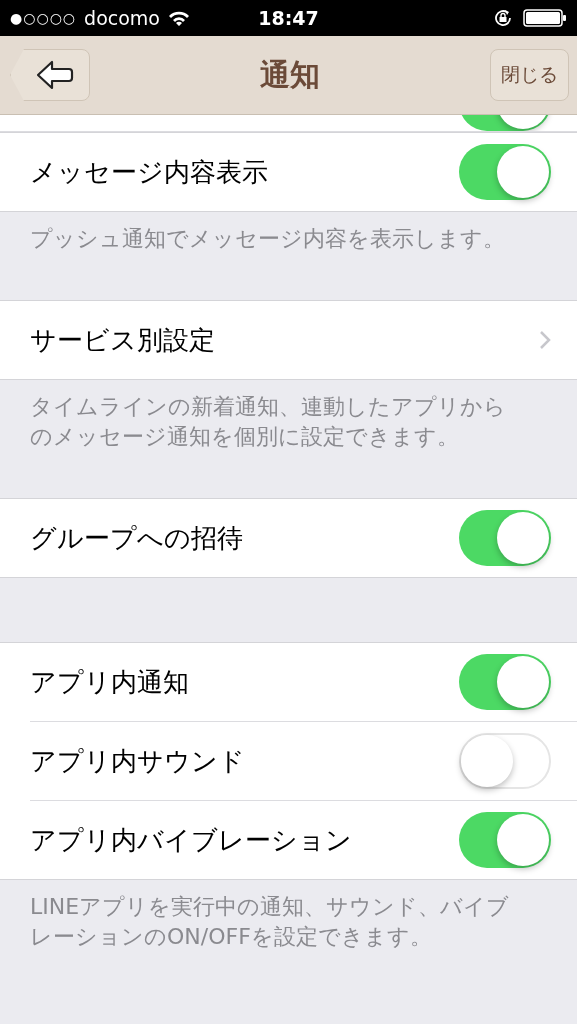 Image resolution: width=577 pixels, height=1024 pixels. Describe the element at coordinates (43, 18) in the screenshot. I see `signal-dots: ●○○○○` at that location.